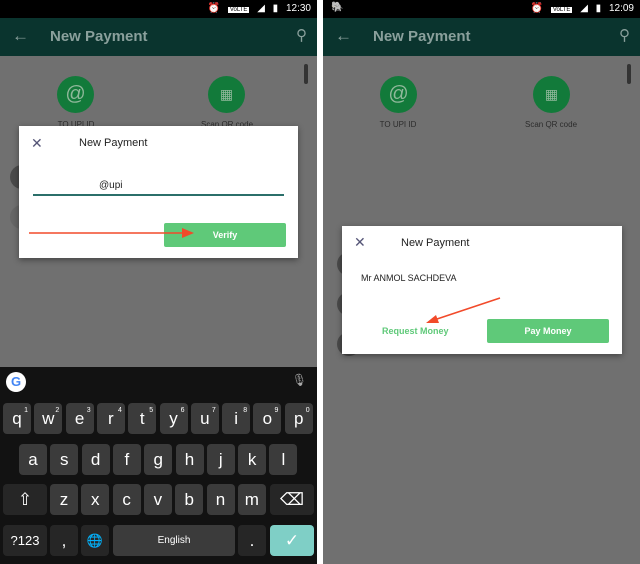 This screenshot has height=564, width=640. Describe the element at coordinates (158, 9) in the screenshot. I see `status-bar: ⏰ VoLTE ◢ ▮ 12:30` at that location.